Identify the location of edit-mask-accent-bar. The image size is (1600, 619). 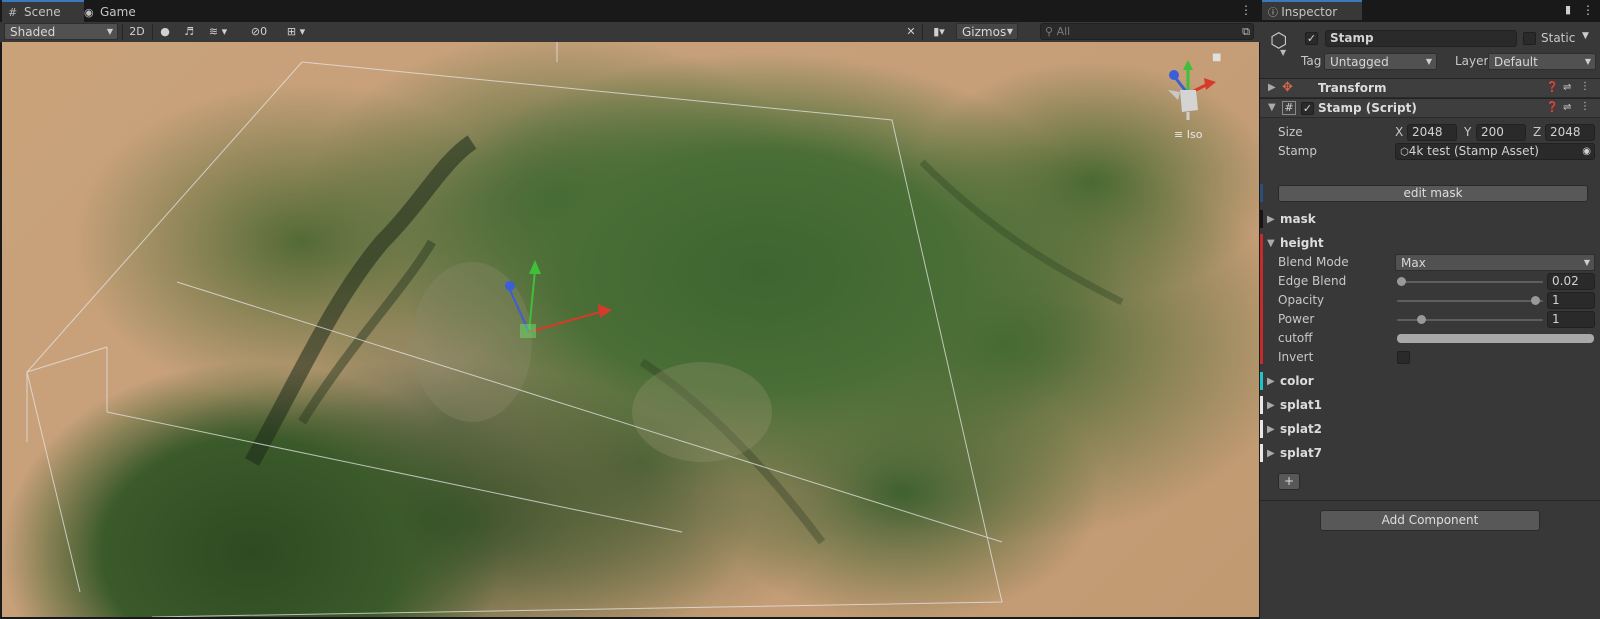
(1261, 193).